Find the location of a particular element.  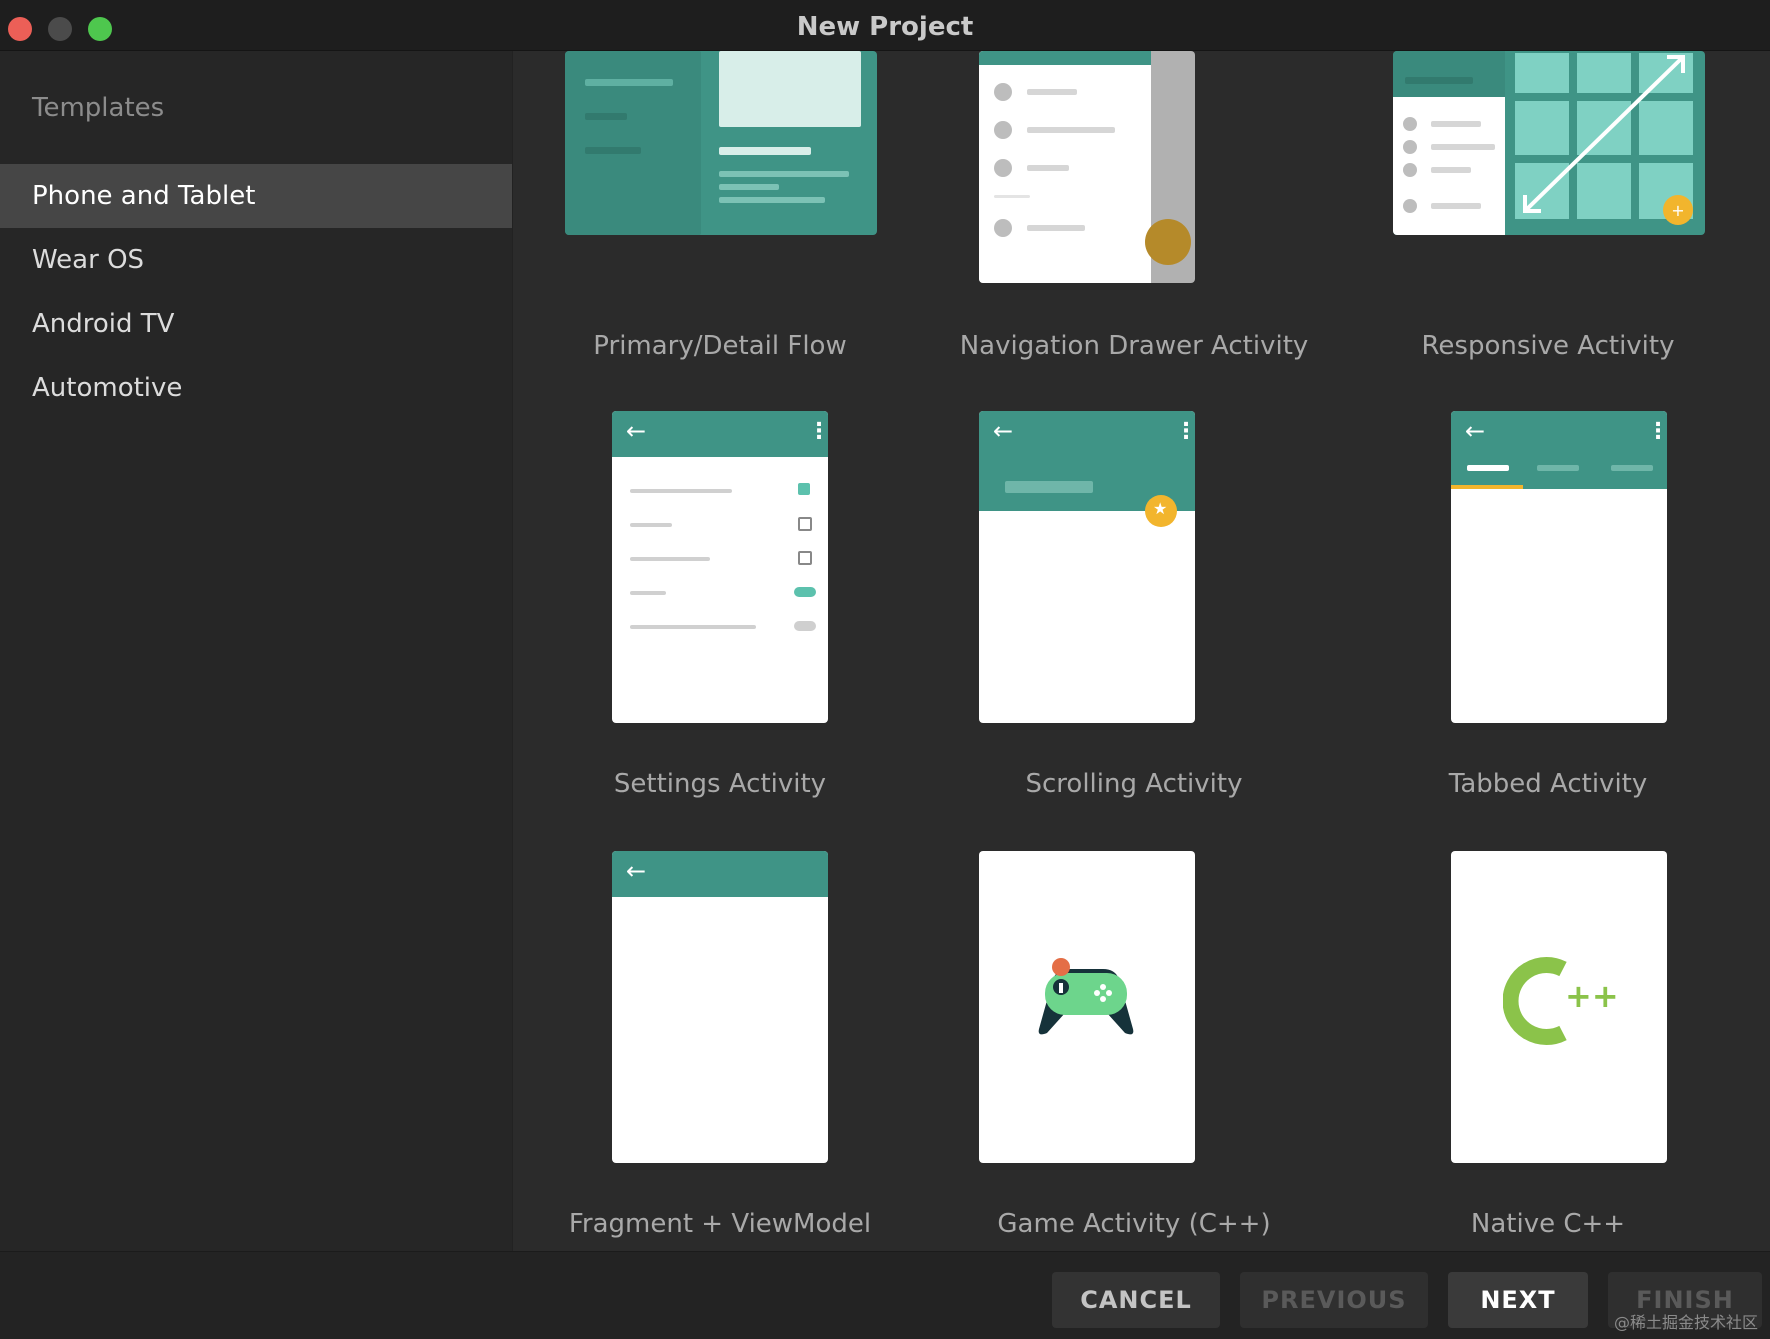

template-label: Native C++ is located at coordinates (1548, 1224).